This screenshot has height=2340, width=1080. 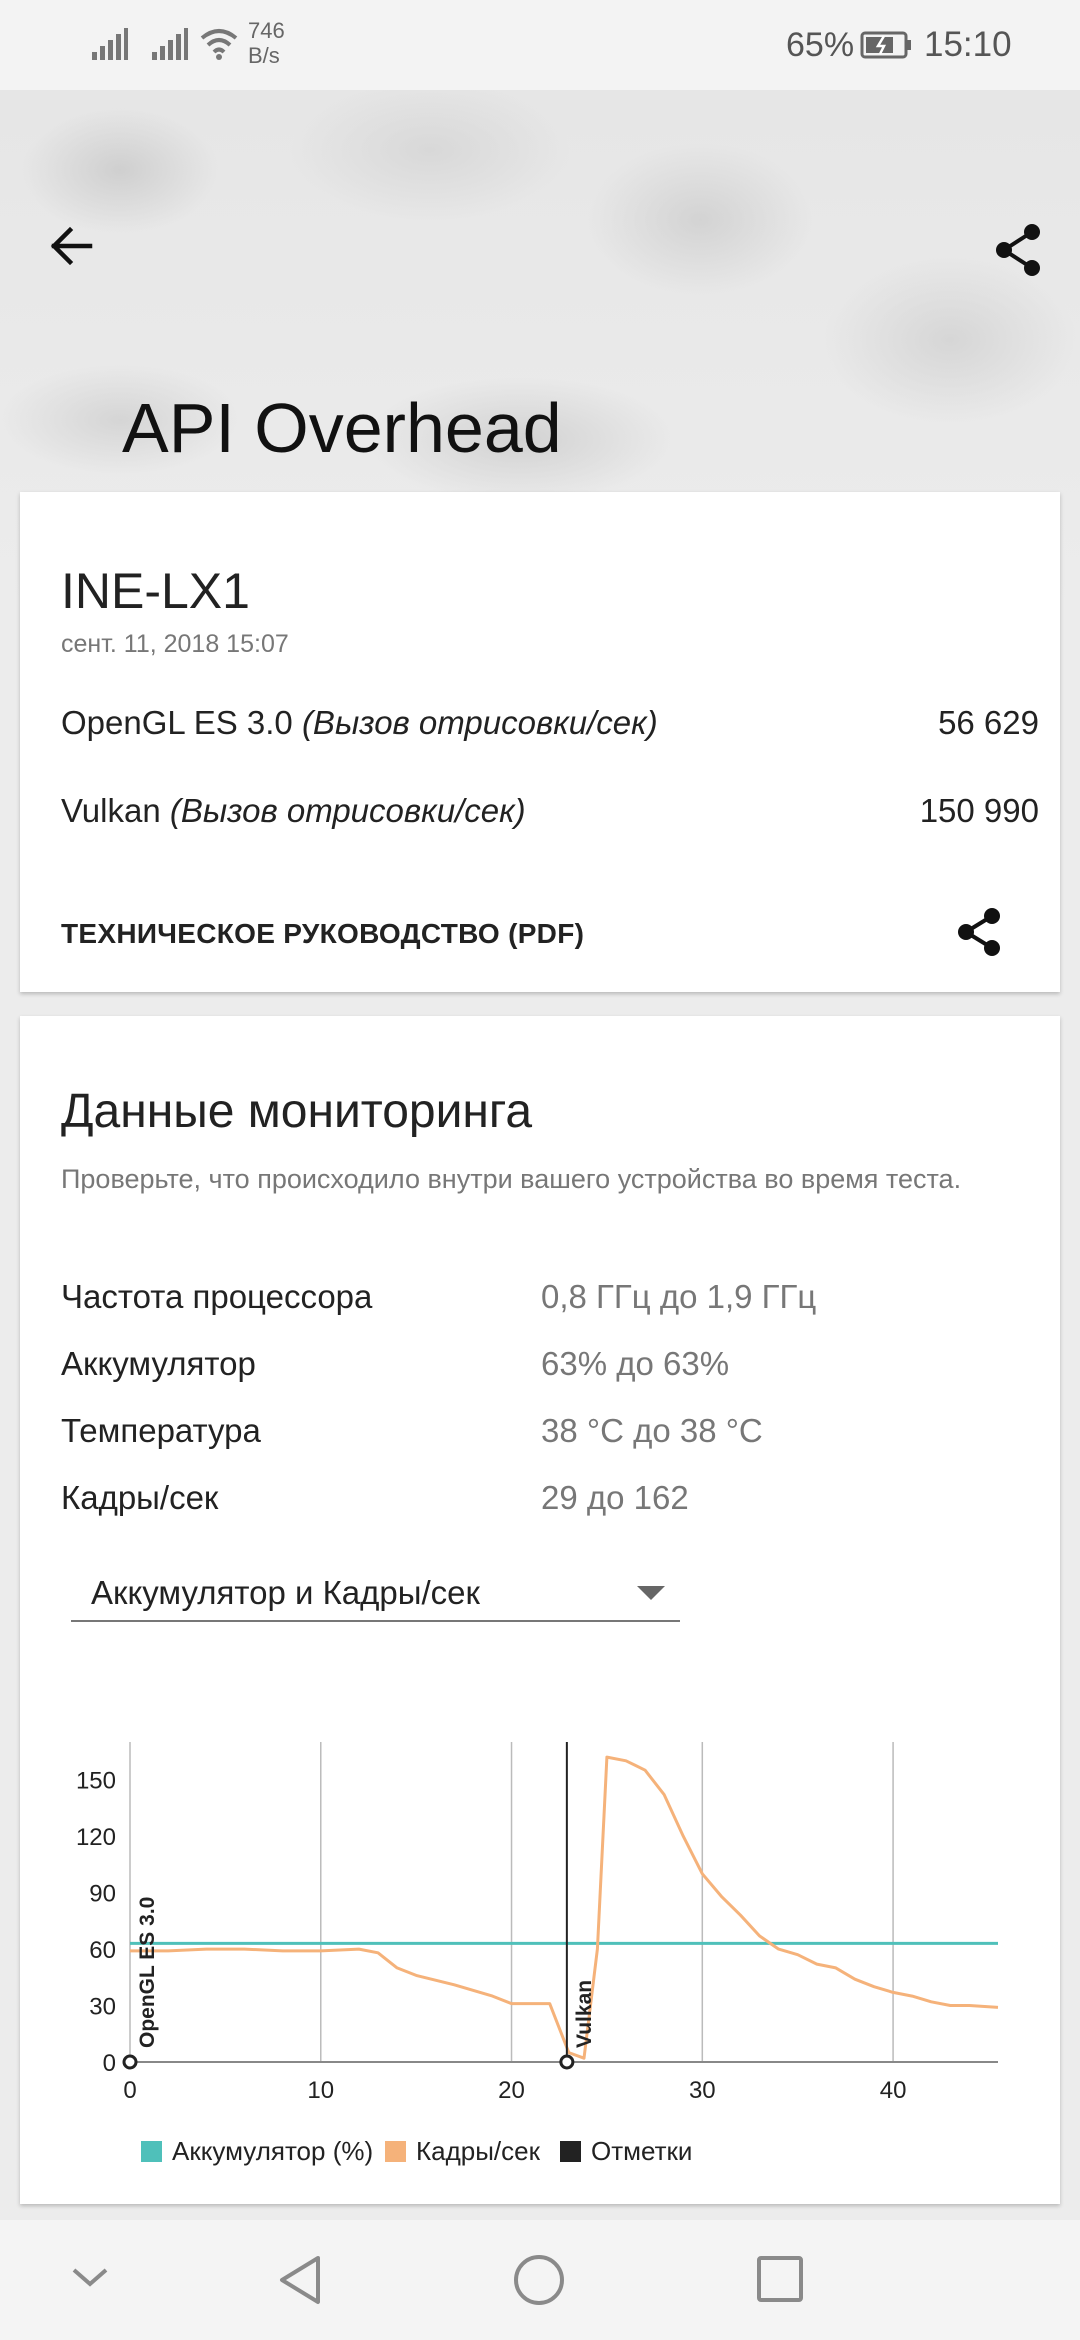 What do you see at coordinates (109, 2063) in the screenshot?
I see `y-tick-label: 0` at bounding box center [109, 2063].